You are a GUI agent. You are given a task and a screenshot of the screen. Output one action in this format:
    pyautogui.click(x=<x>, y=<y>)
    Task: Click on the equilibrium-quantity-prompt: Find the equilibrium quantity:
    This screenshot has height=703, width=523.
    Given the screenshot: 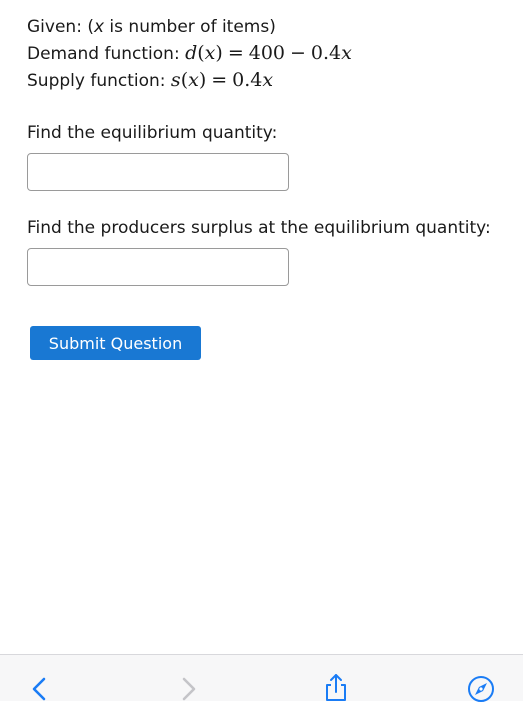 What is the action you would take?
    pyautogui.click(x=152, y=133)
    